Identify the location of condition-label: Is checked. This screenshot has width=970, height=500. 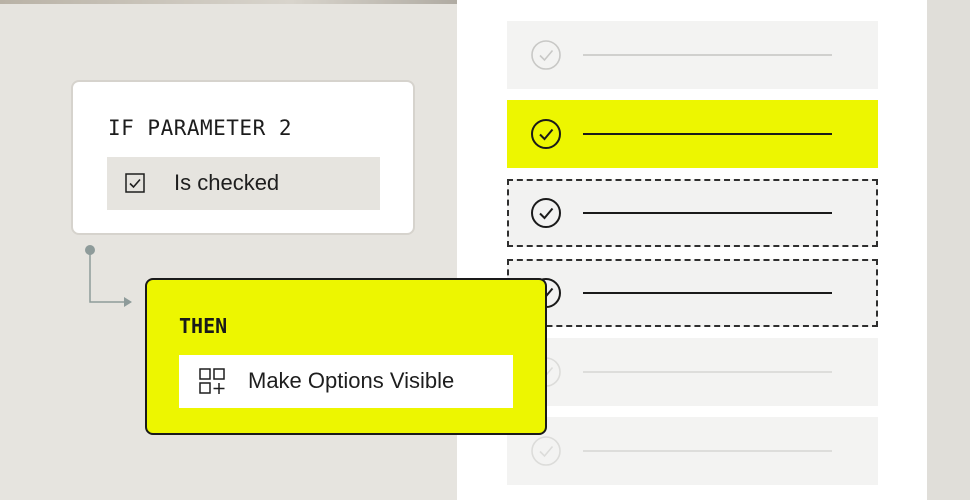
(227, 182).